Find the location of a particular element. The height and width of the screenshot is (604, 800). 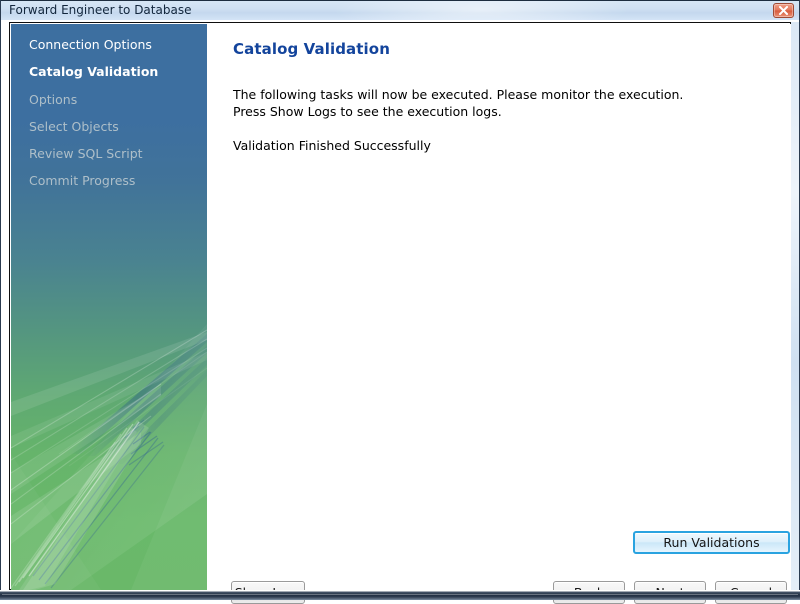

sidebar-swoosh-decoration is located at coordinates (109, 457).